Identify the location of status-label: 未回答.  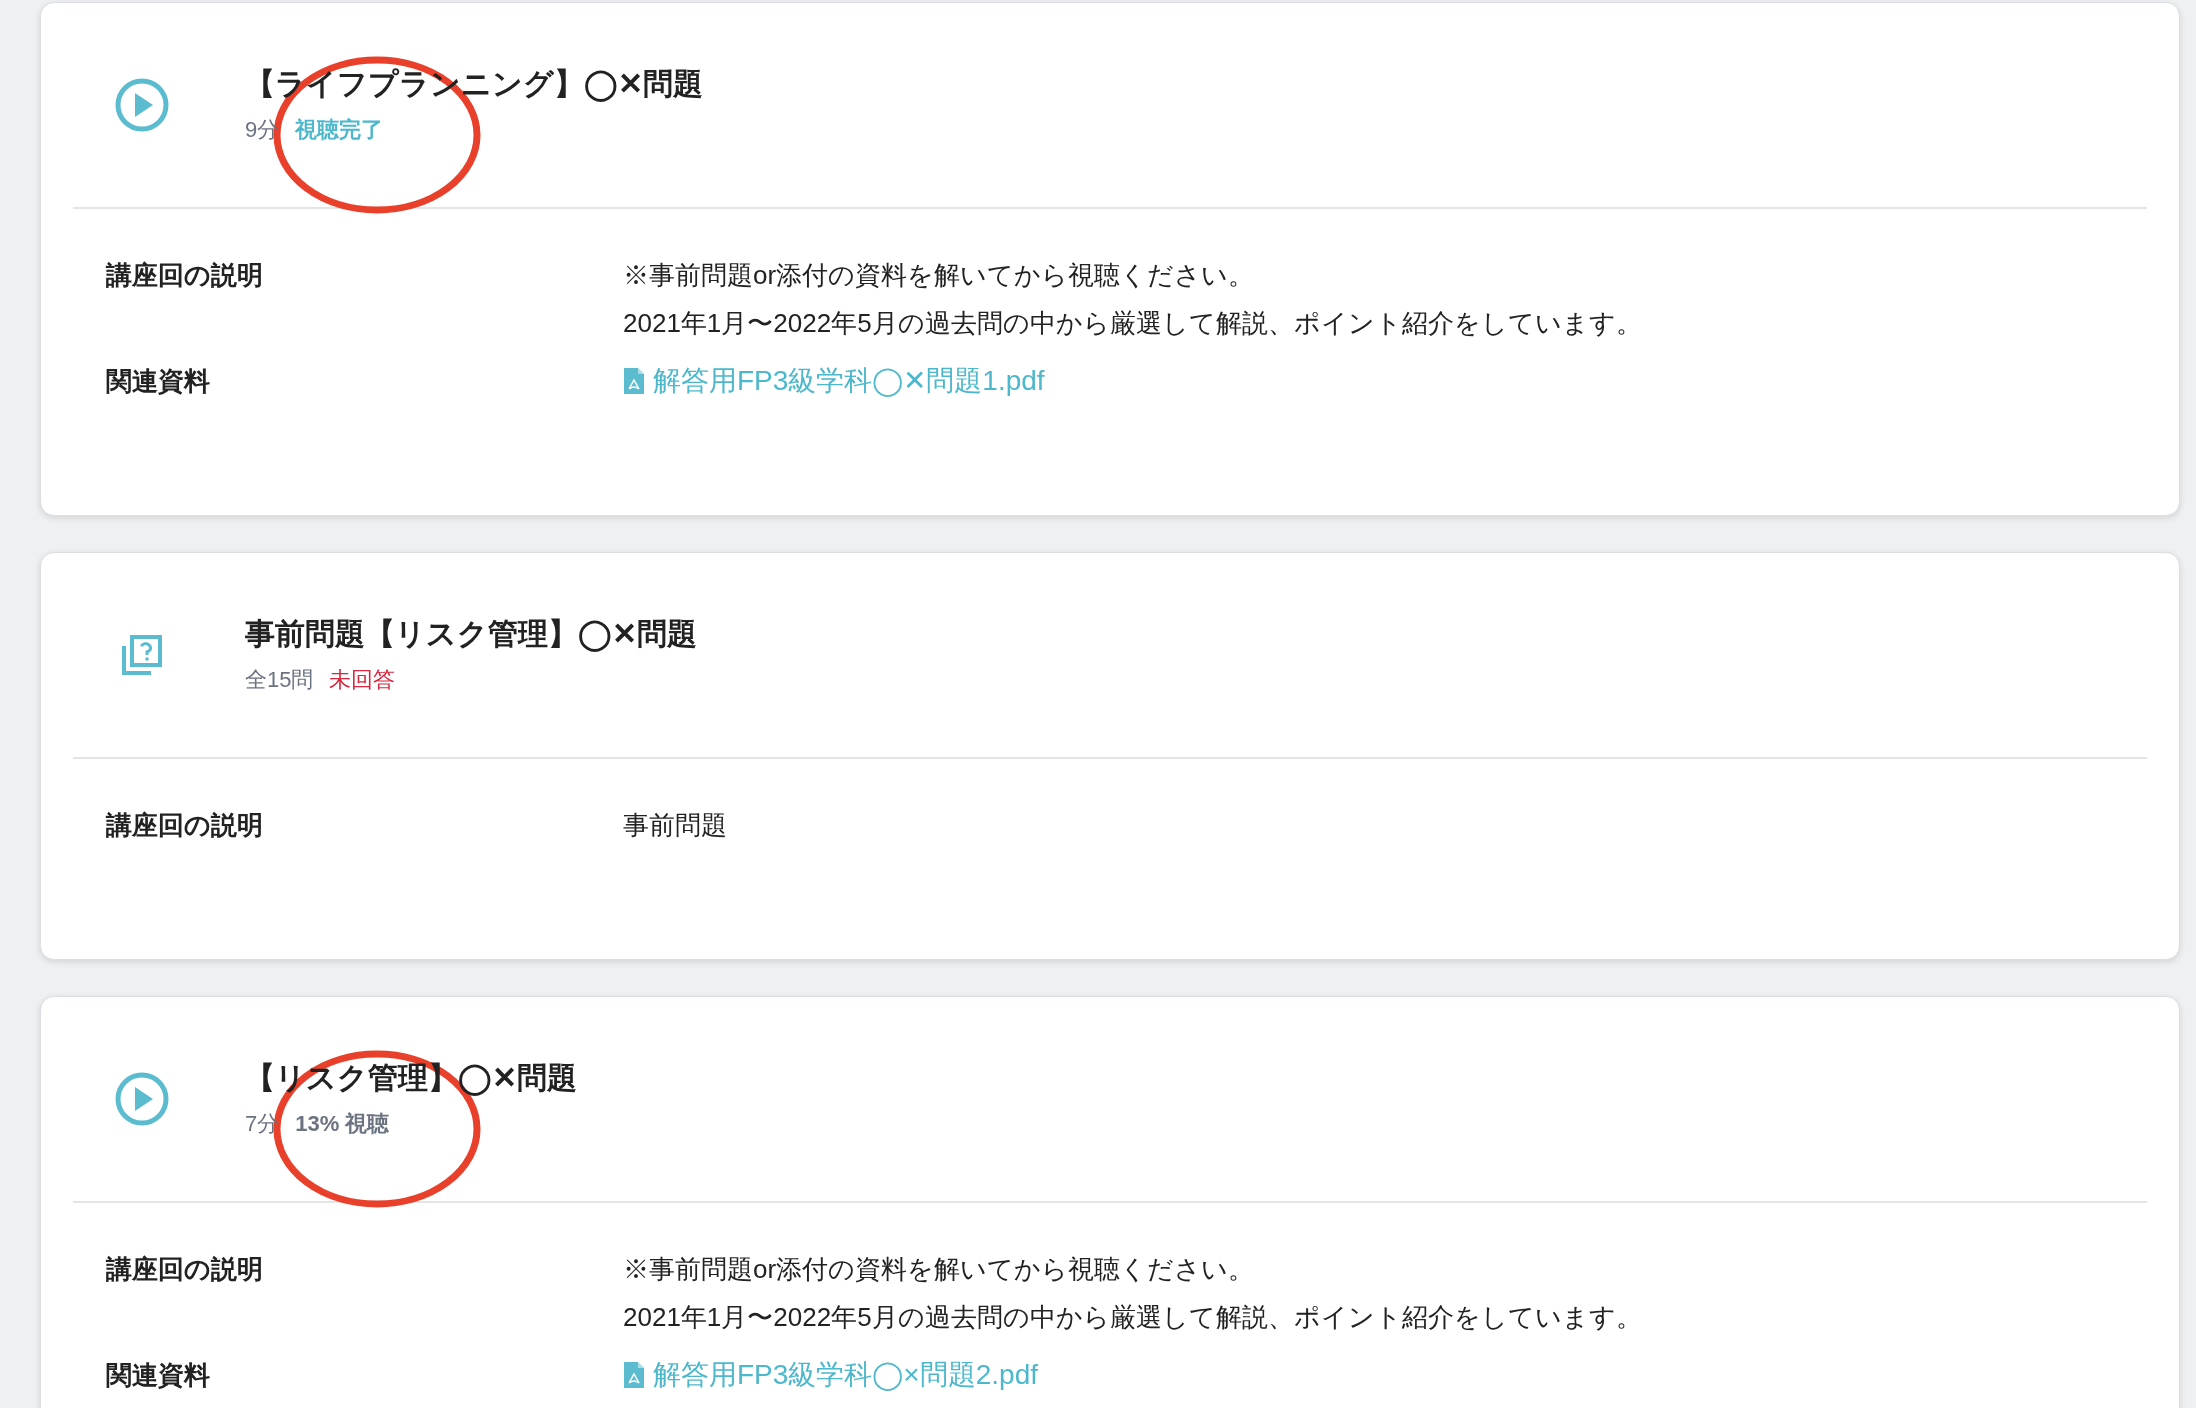
(362, 680).